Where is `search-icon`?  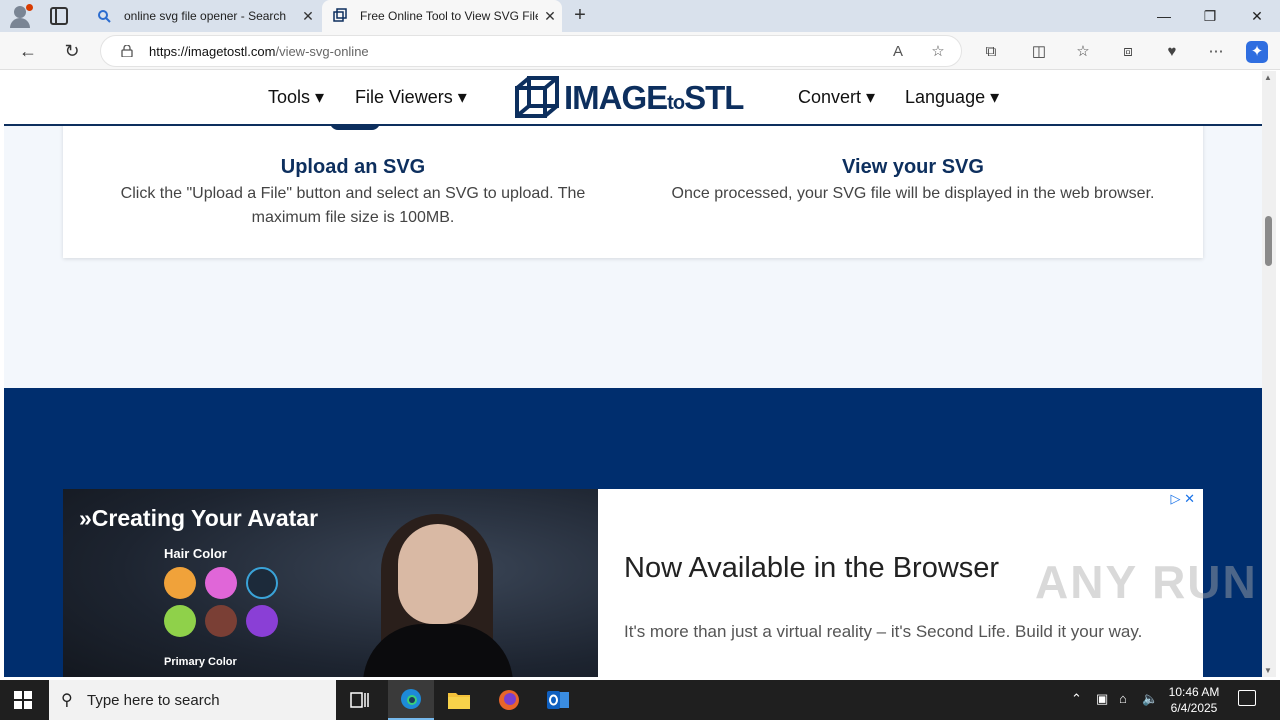 search-icon is located at coordinates (104, 16).